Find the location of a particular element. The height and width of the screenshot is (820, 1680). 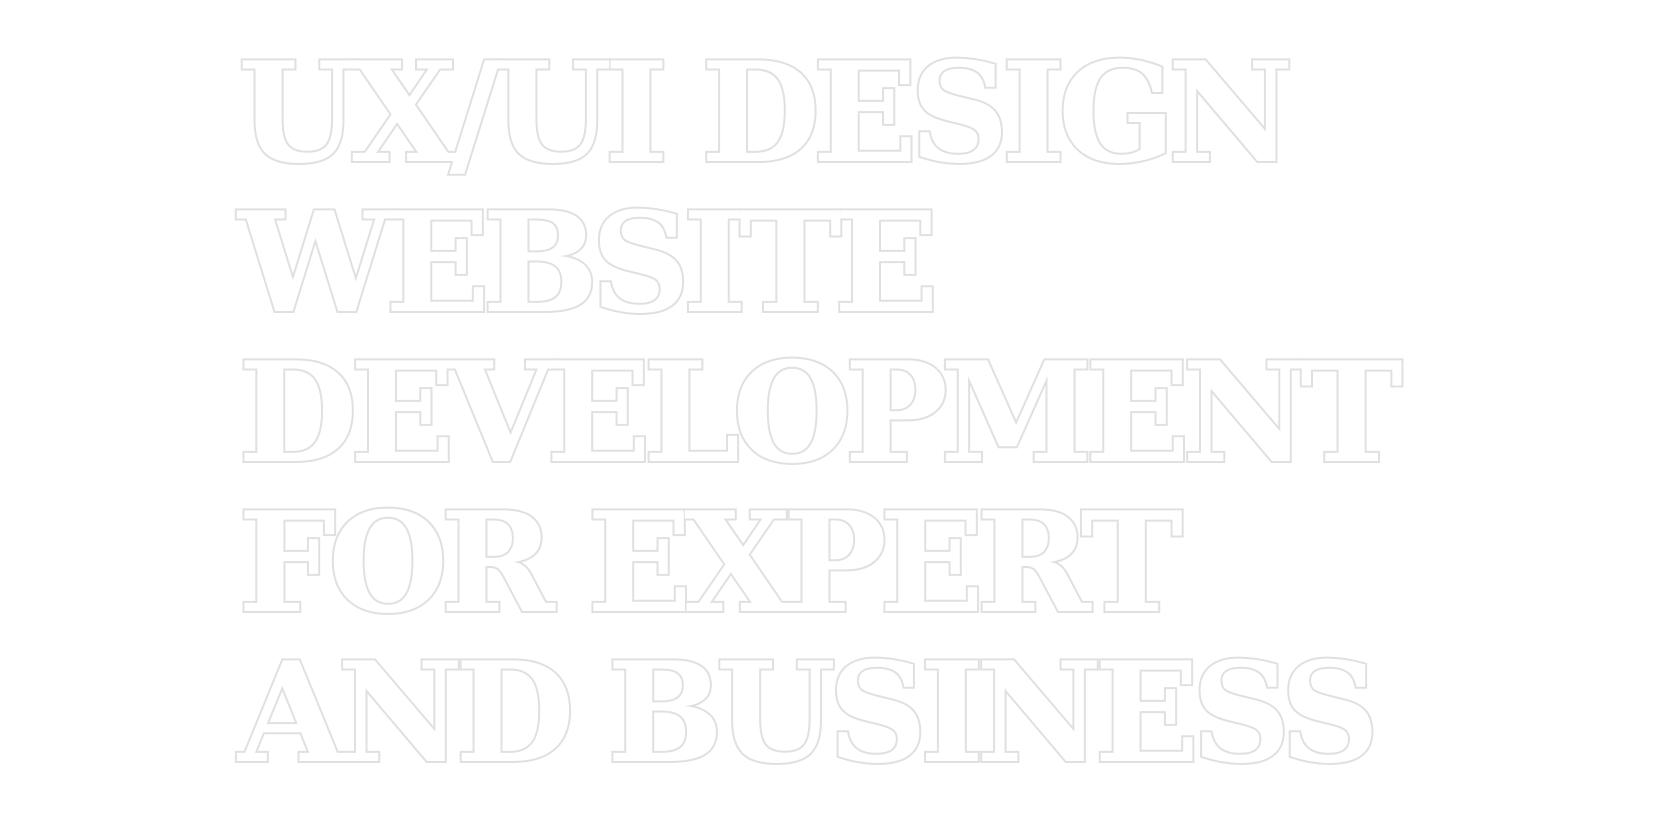

headline-line-4: FOR EXPERT is located at coordinates (710, 562).